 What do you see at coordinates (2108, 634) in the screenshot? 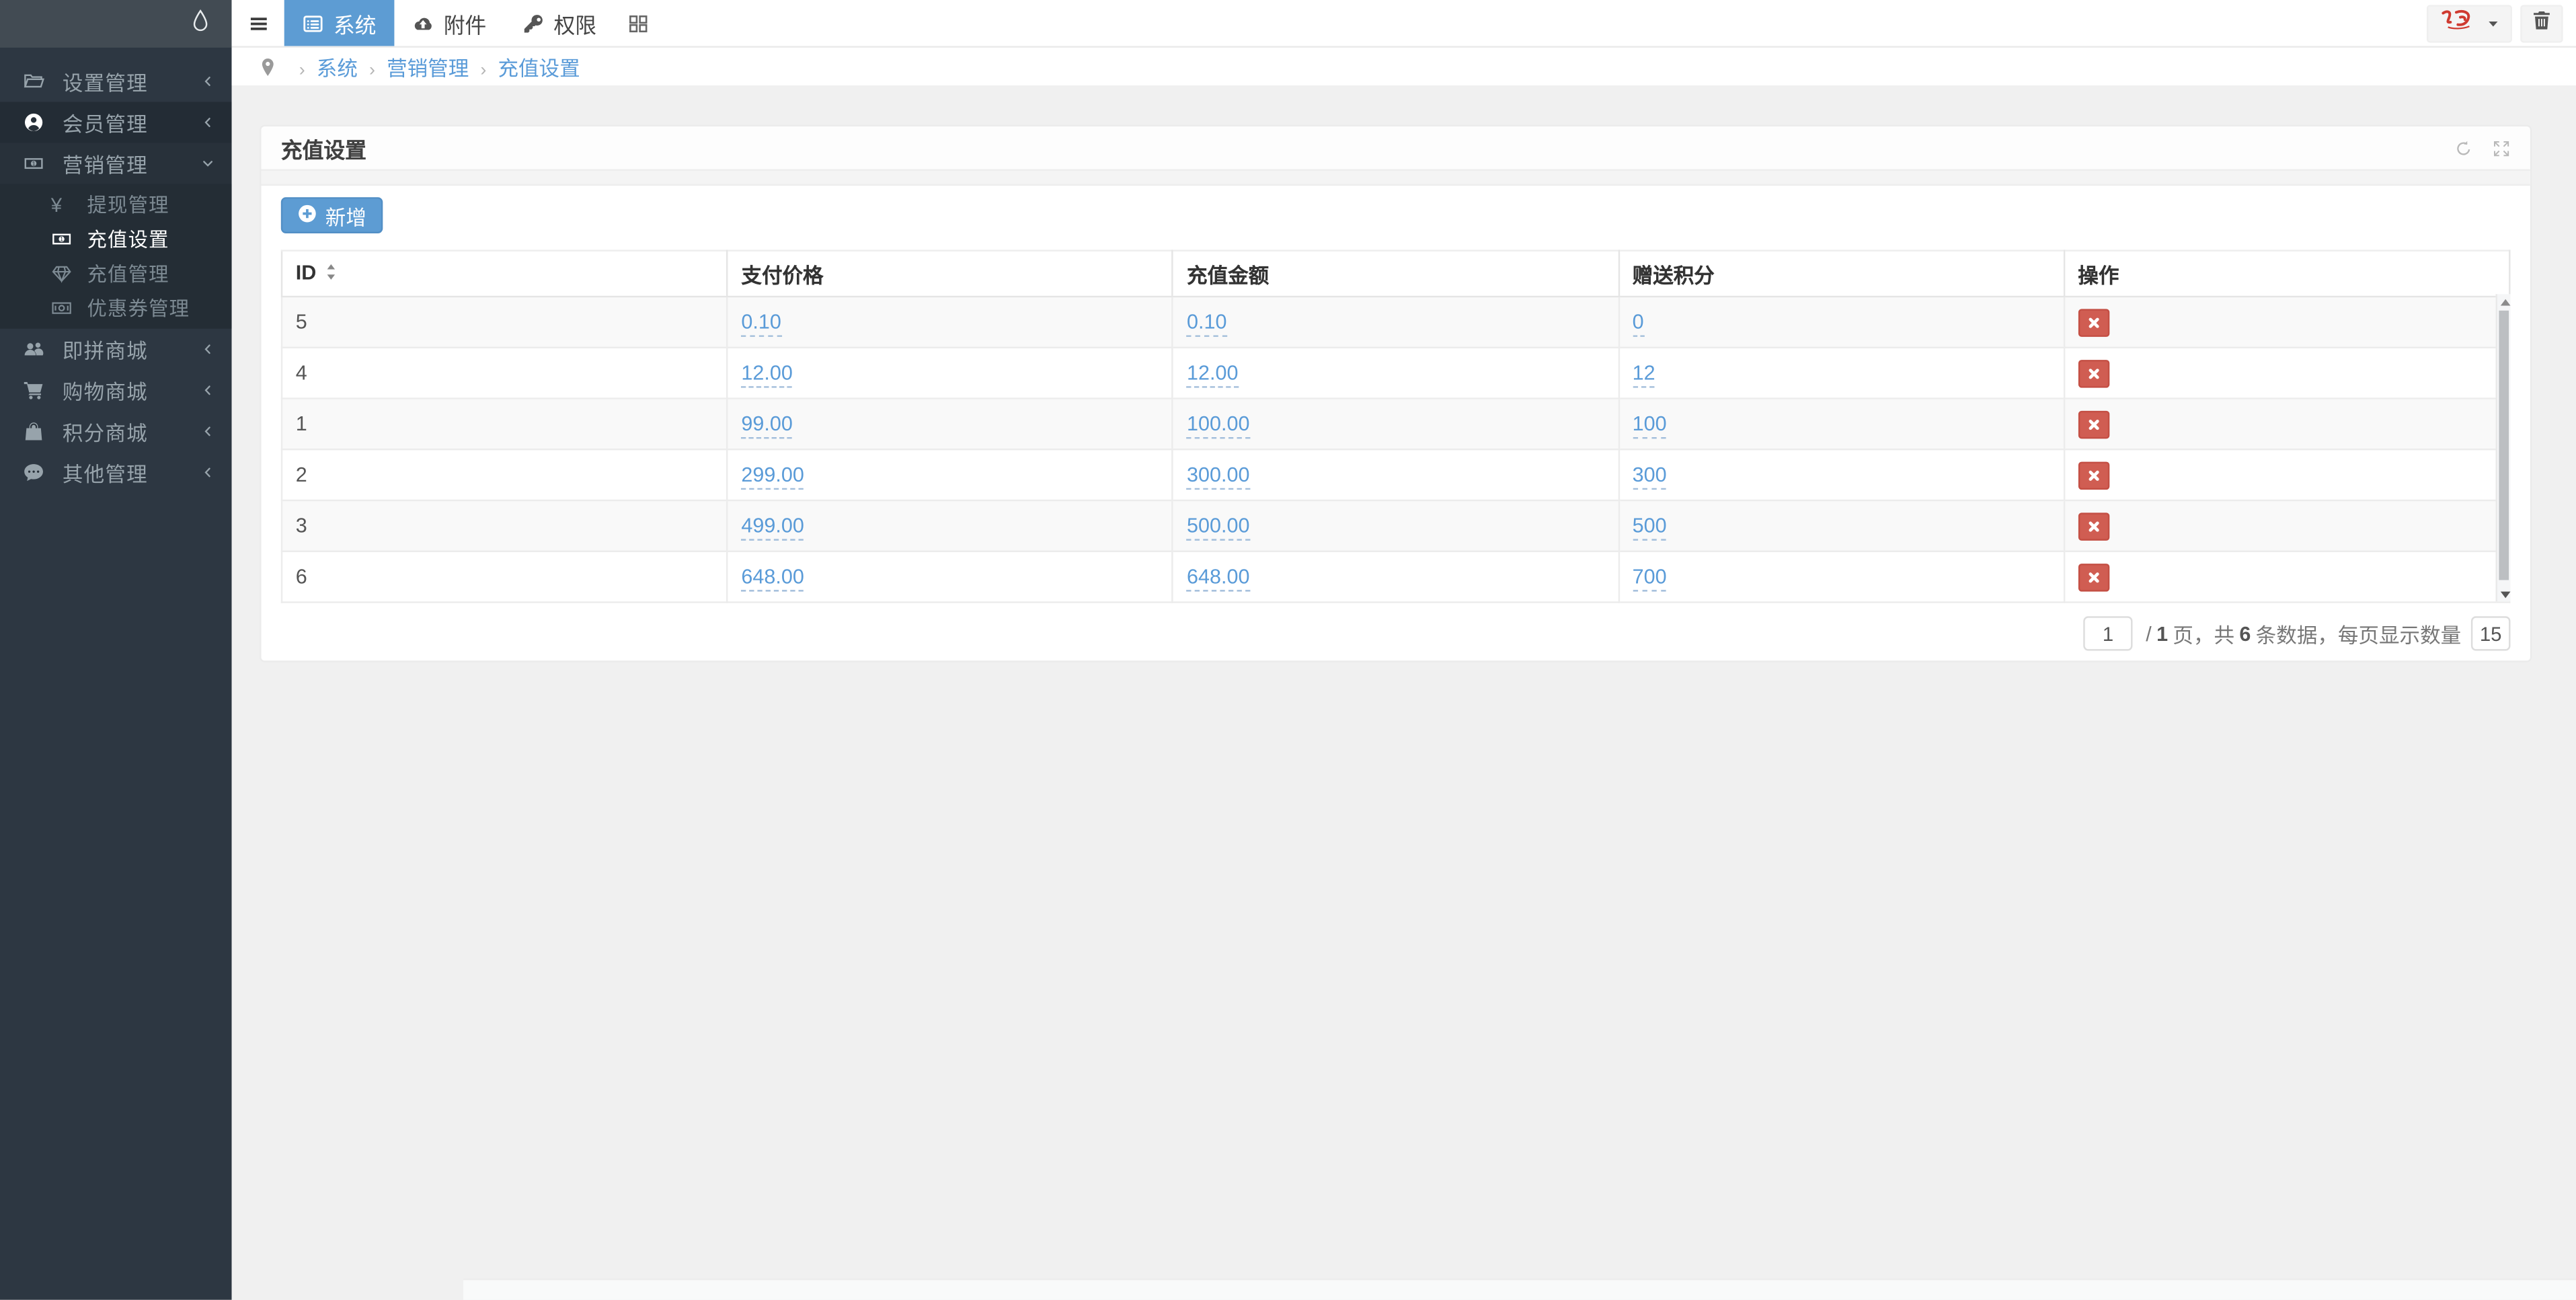
I see `current-page-input` at bounding box center [2108, 634].